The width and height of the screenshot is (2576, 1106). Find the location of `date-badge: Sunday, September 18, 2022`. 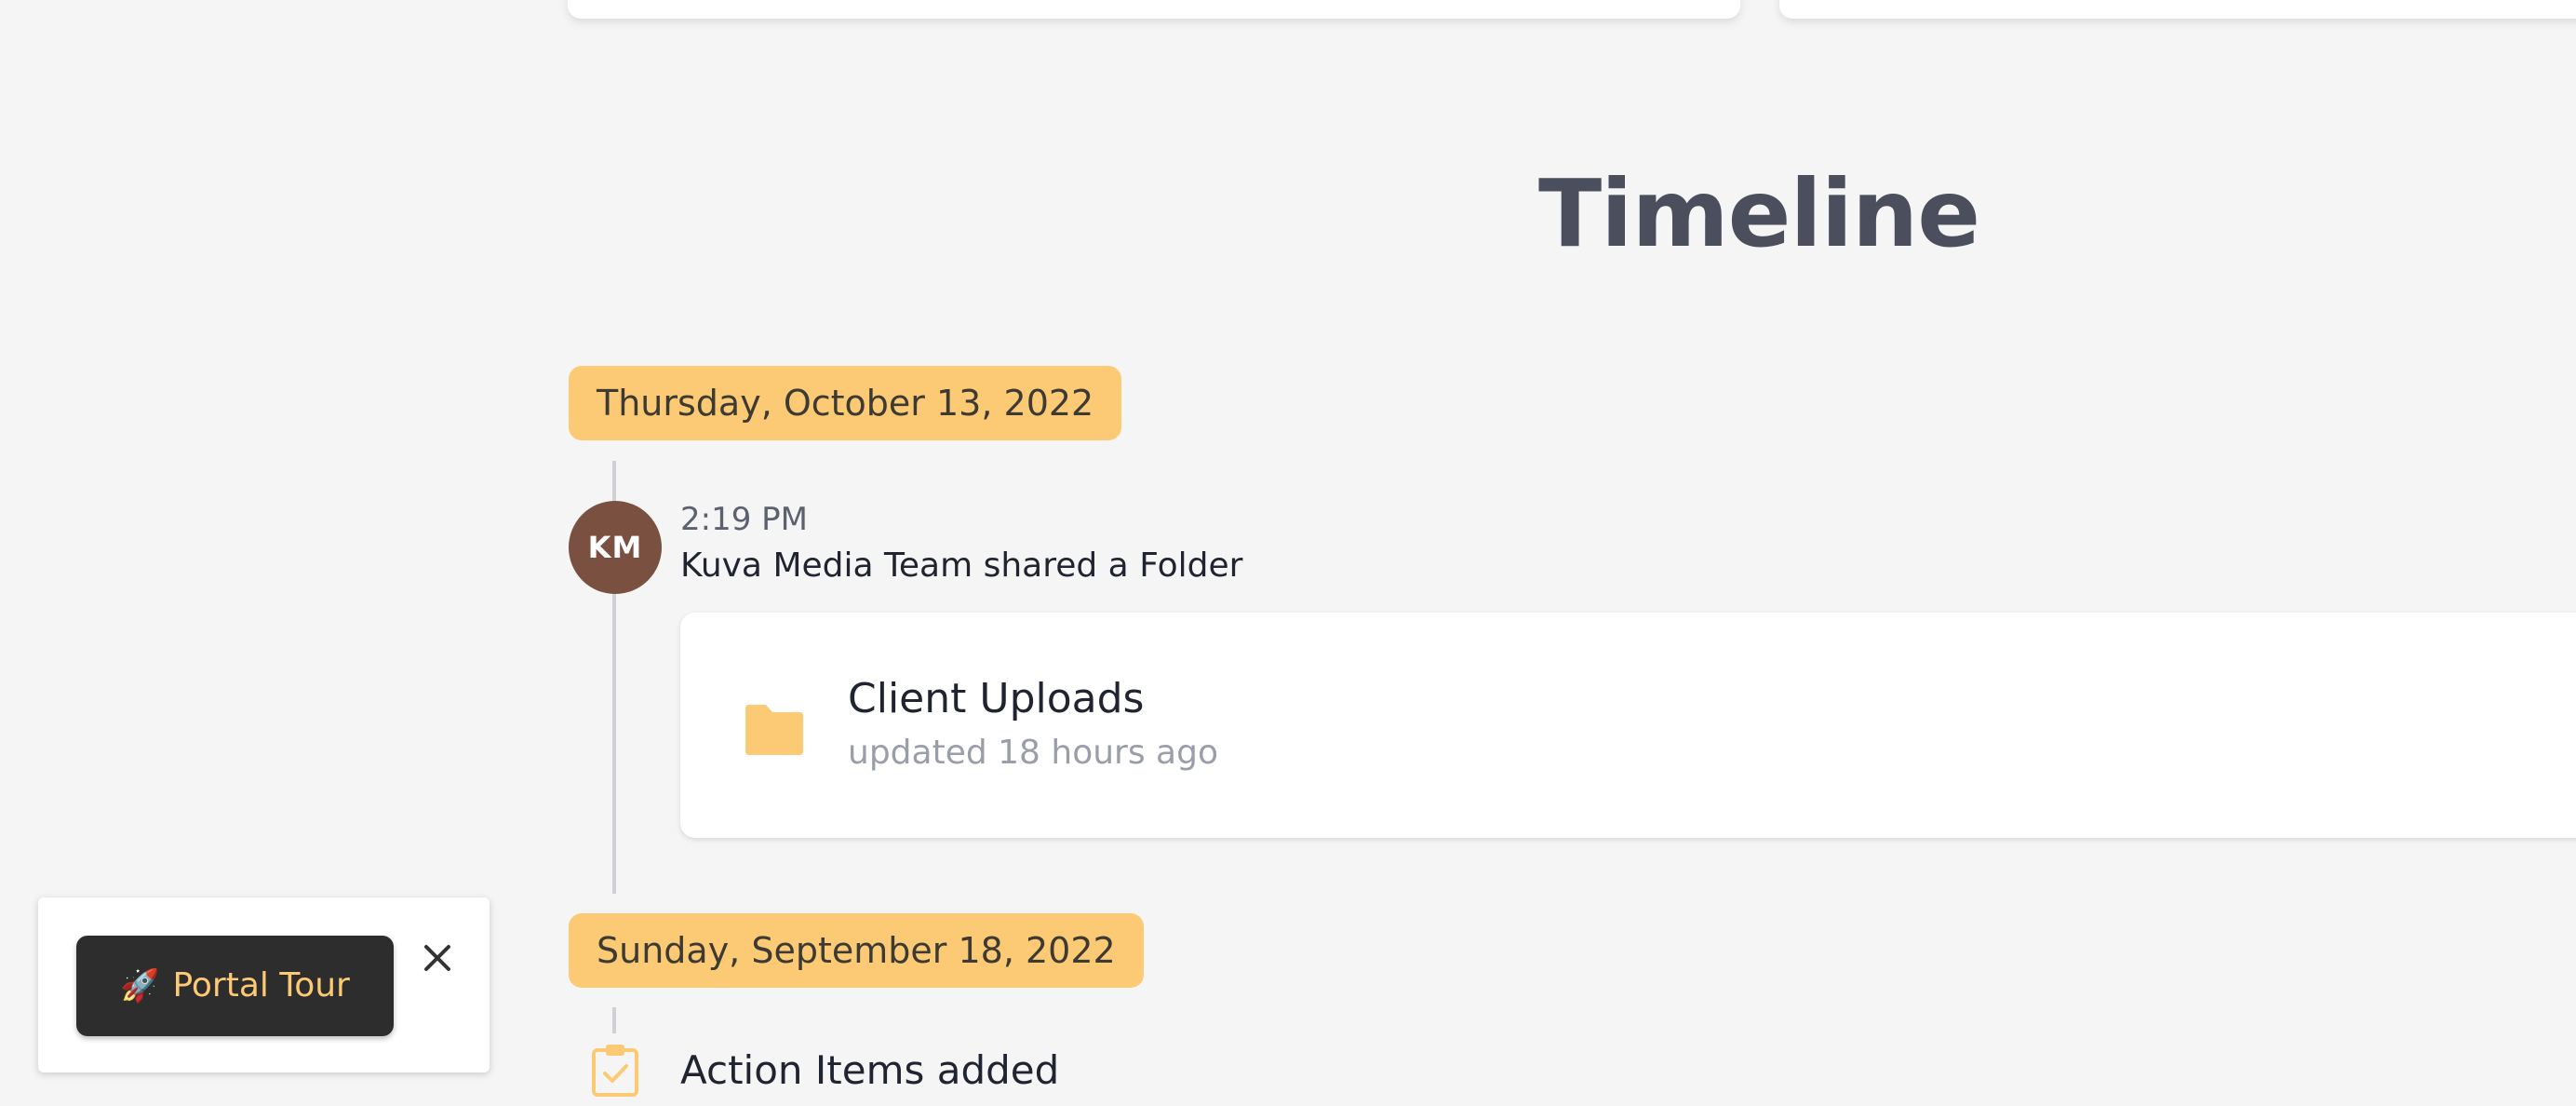

date-badge: Sunday, September 18, 2022 is located at coordinates (856, 950).